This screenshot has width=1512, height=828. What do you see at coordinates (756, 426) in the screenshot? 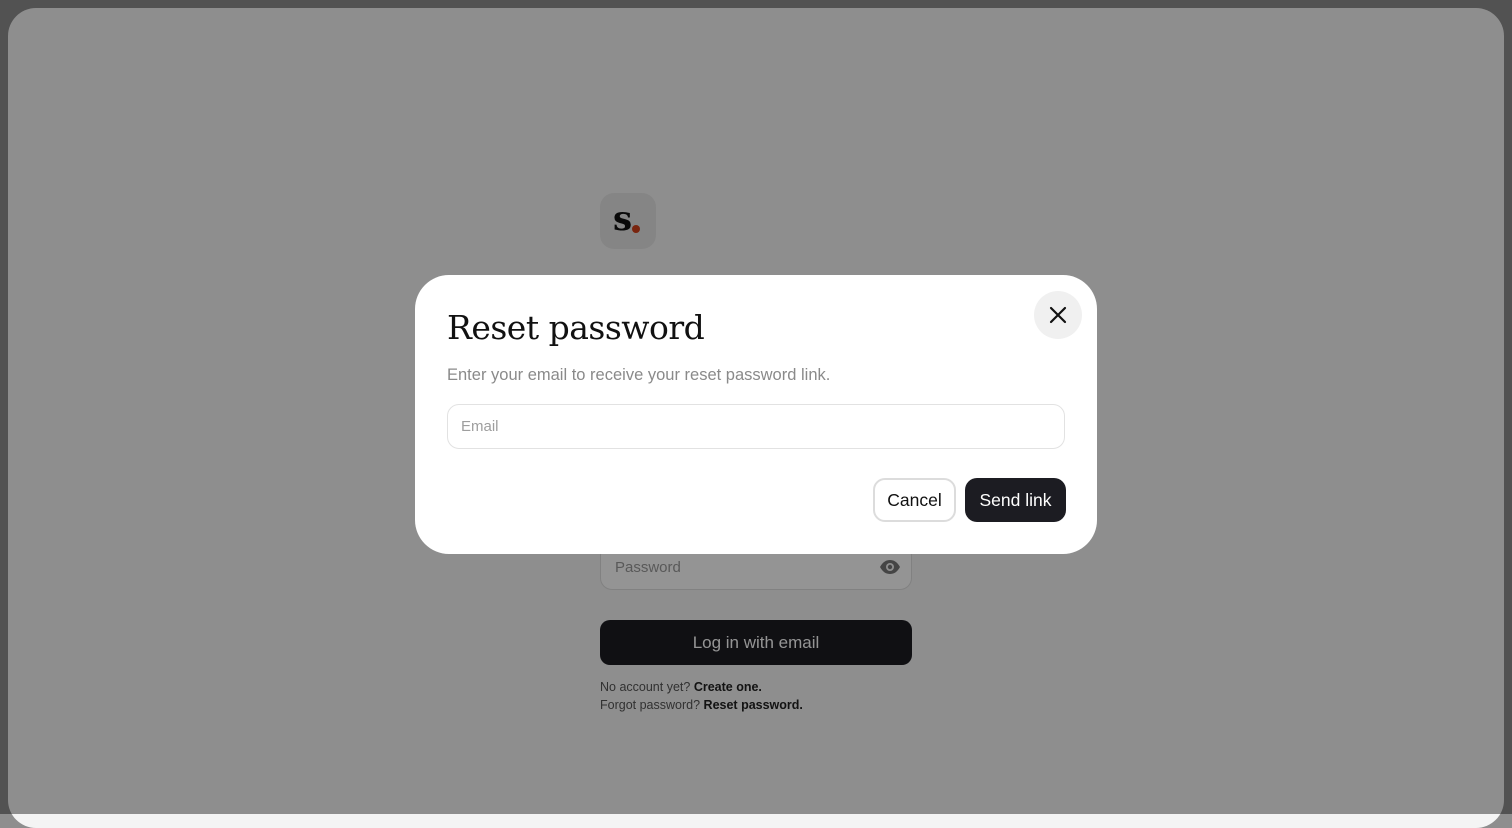
I see `email-input` at bounding box center [756, 426].